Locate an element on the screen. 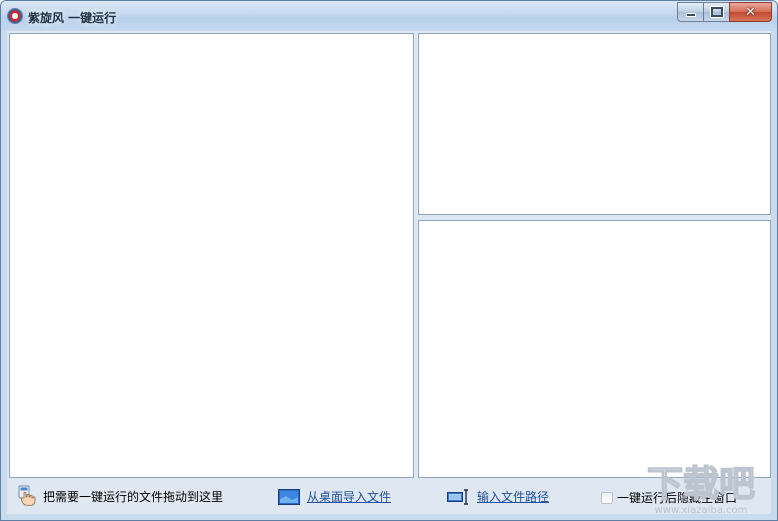  drag-hint-text: 把需要一键运行的文件拖动到这里 is located at coordinates (133, 496).